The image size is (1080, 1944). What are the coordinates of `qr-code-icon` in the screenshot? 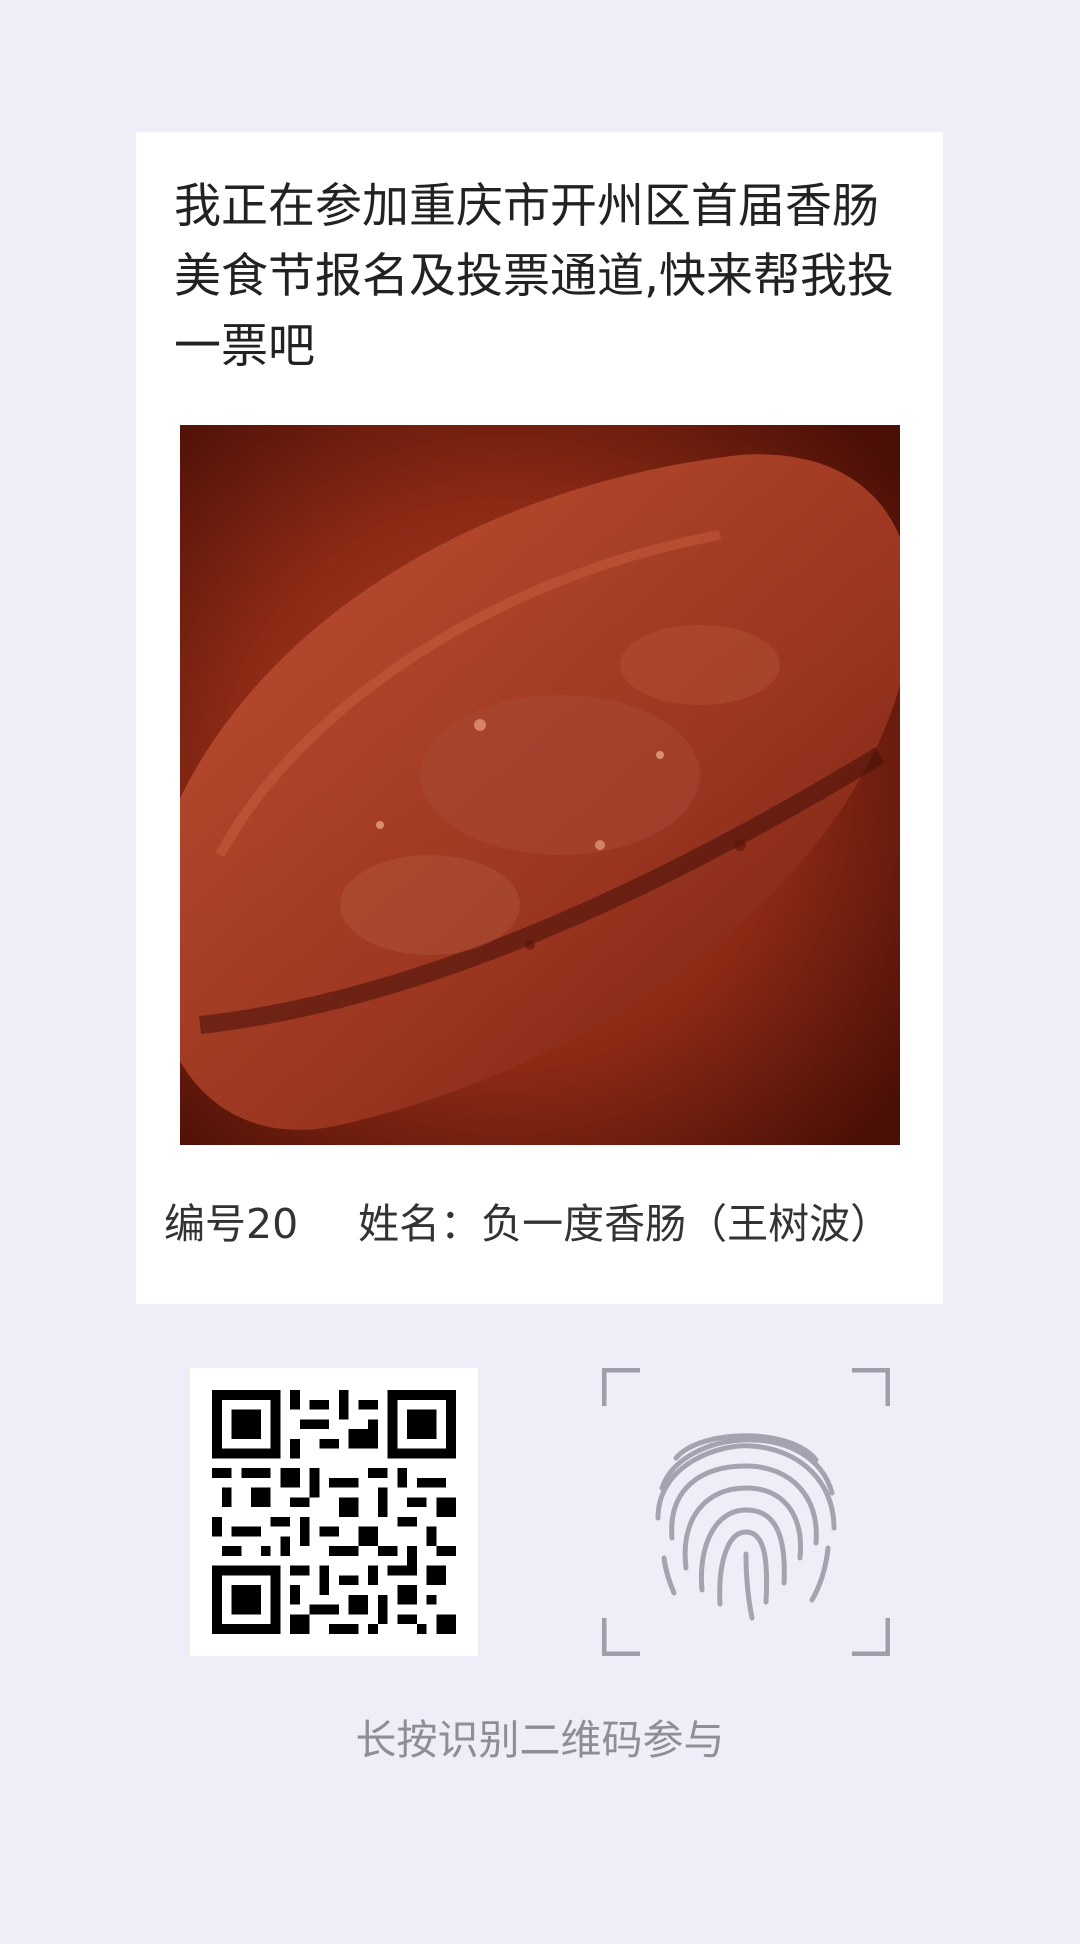 It's located at (334, 1512).